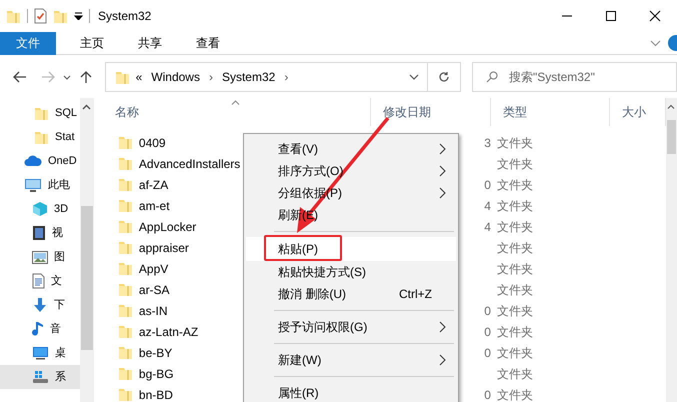 This screenshot has height=402, width=677. Describe the element at coordinates (78, 16) in the screenshot. I see `customize-dropdown-icon` at that location.